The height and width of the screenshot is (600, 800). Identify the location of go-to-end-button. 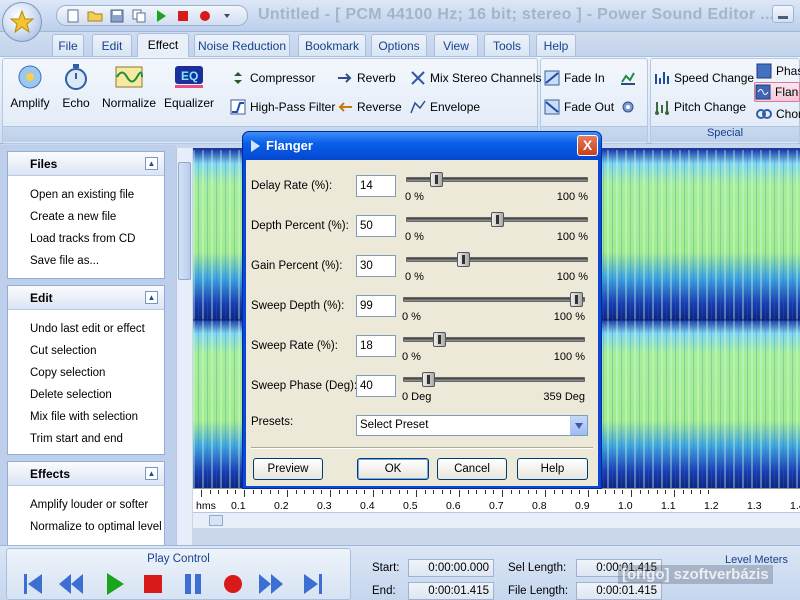
(313, 584).